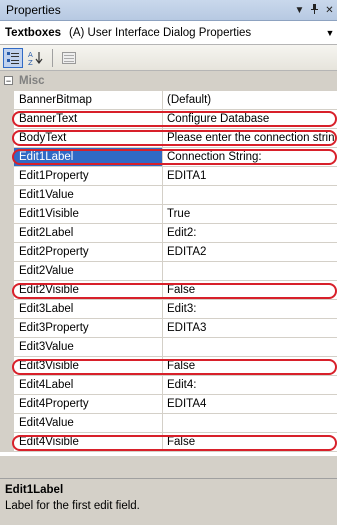  What do you see at coordinates (88, 252) in the screenshot?
I see `property-name: Edit2Property` at bounding box center [88, 252].